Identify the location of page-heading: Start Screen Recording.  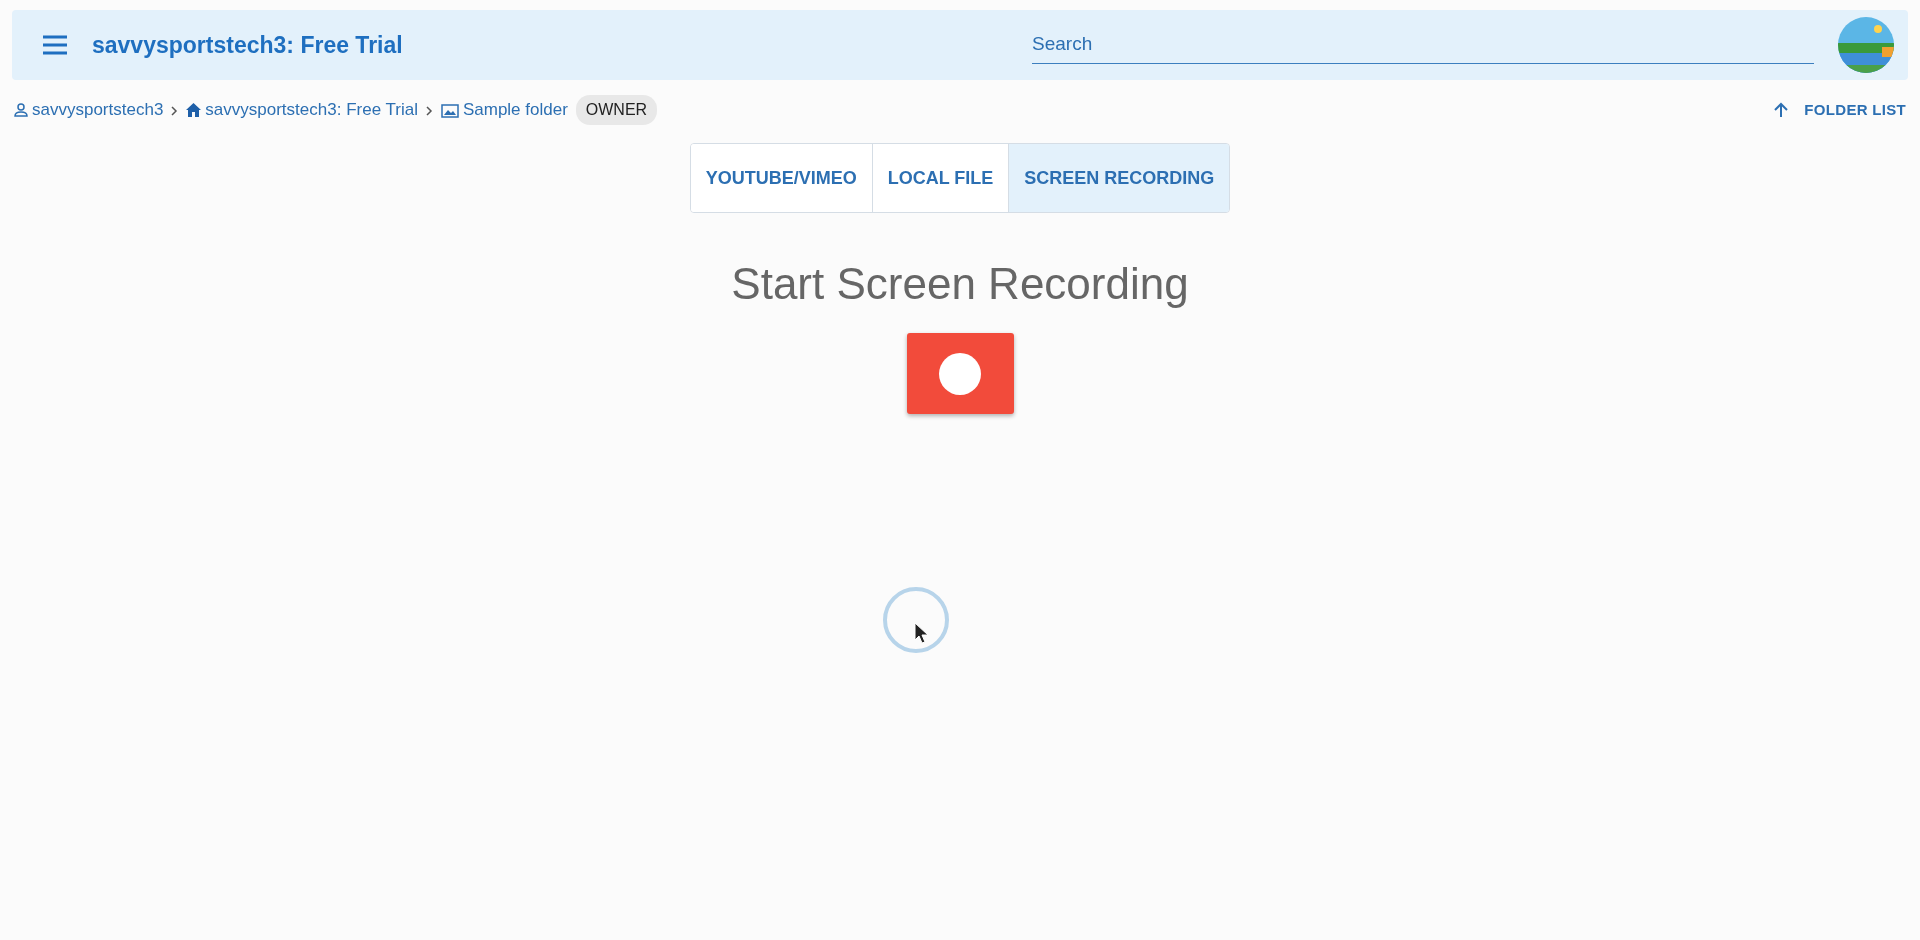
(960, 284).